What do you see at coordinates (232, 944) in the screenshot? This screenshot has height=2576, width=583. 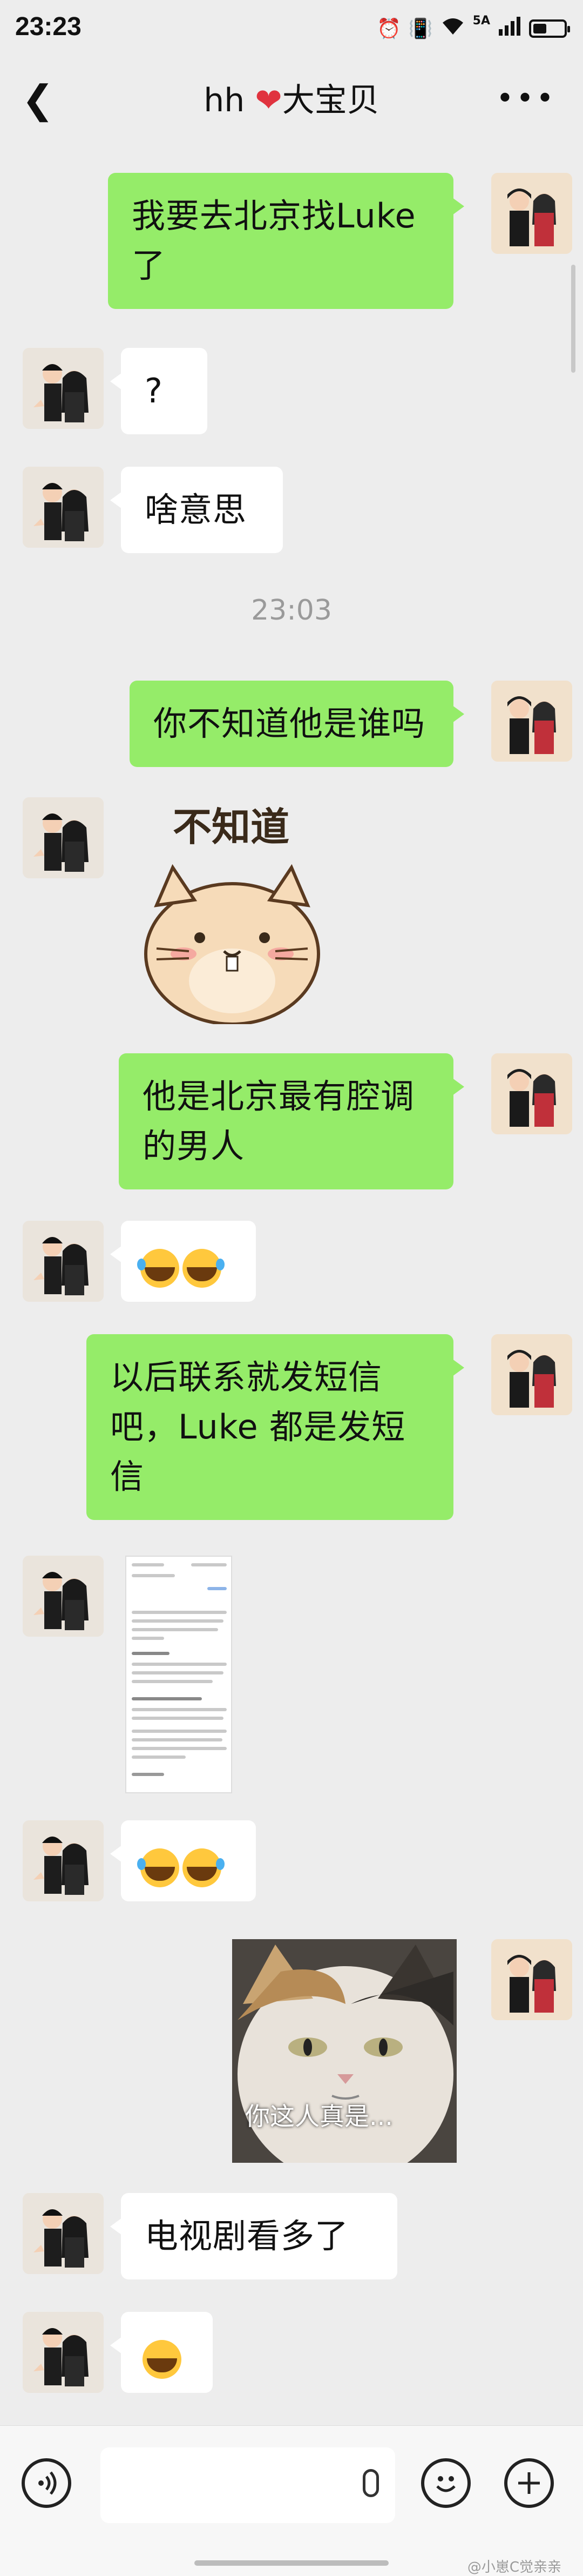 I see `hamster-icon` at bounding box center [232, 944].